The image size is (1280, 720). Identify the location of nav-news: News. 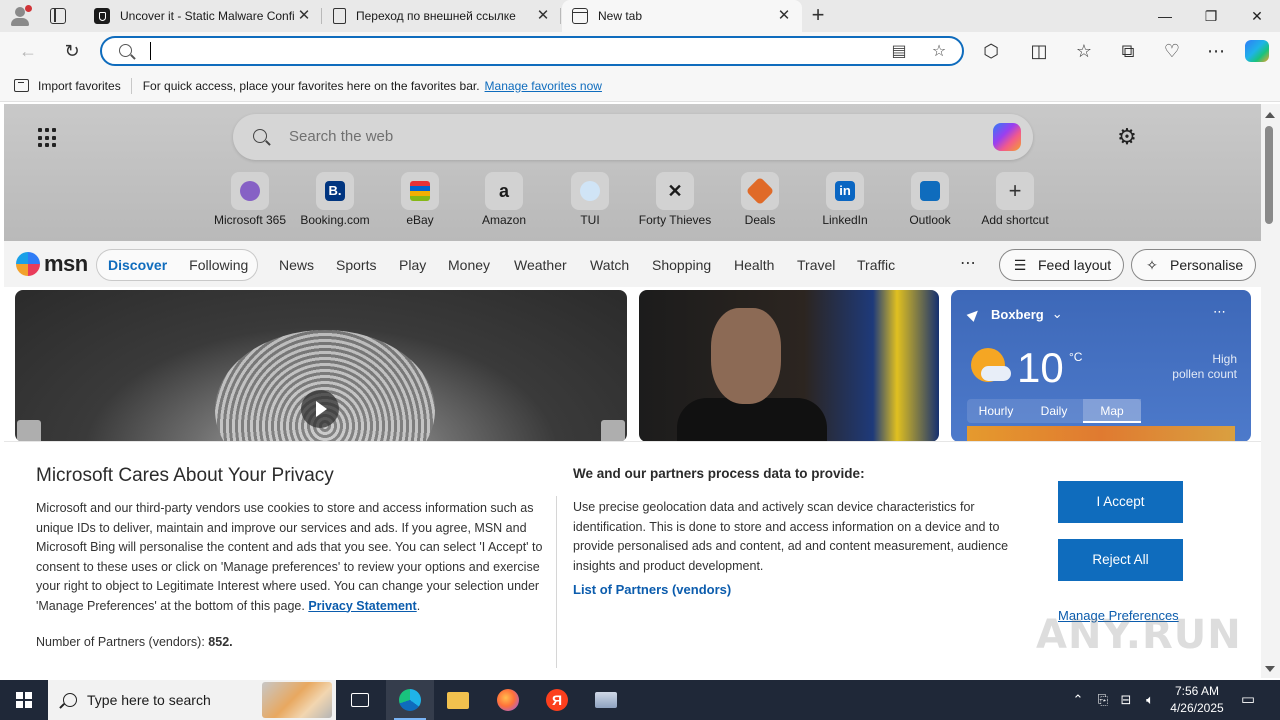
(296, 265).